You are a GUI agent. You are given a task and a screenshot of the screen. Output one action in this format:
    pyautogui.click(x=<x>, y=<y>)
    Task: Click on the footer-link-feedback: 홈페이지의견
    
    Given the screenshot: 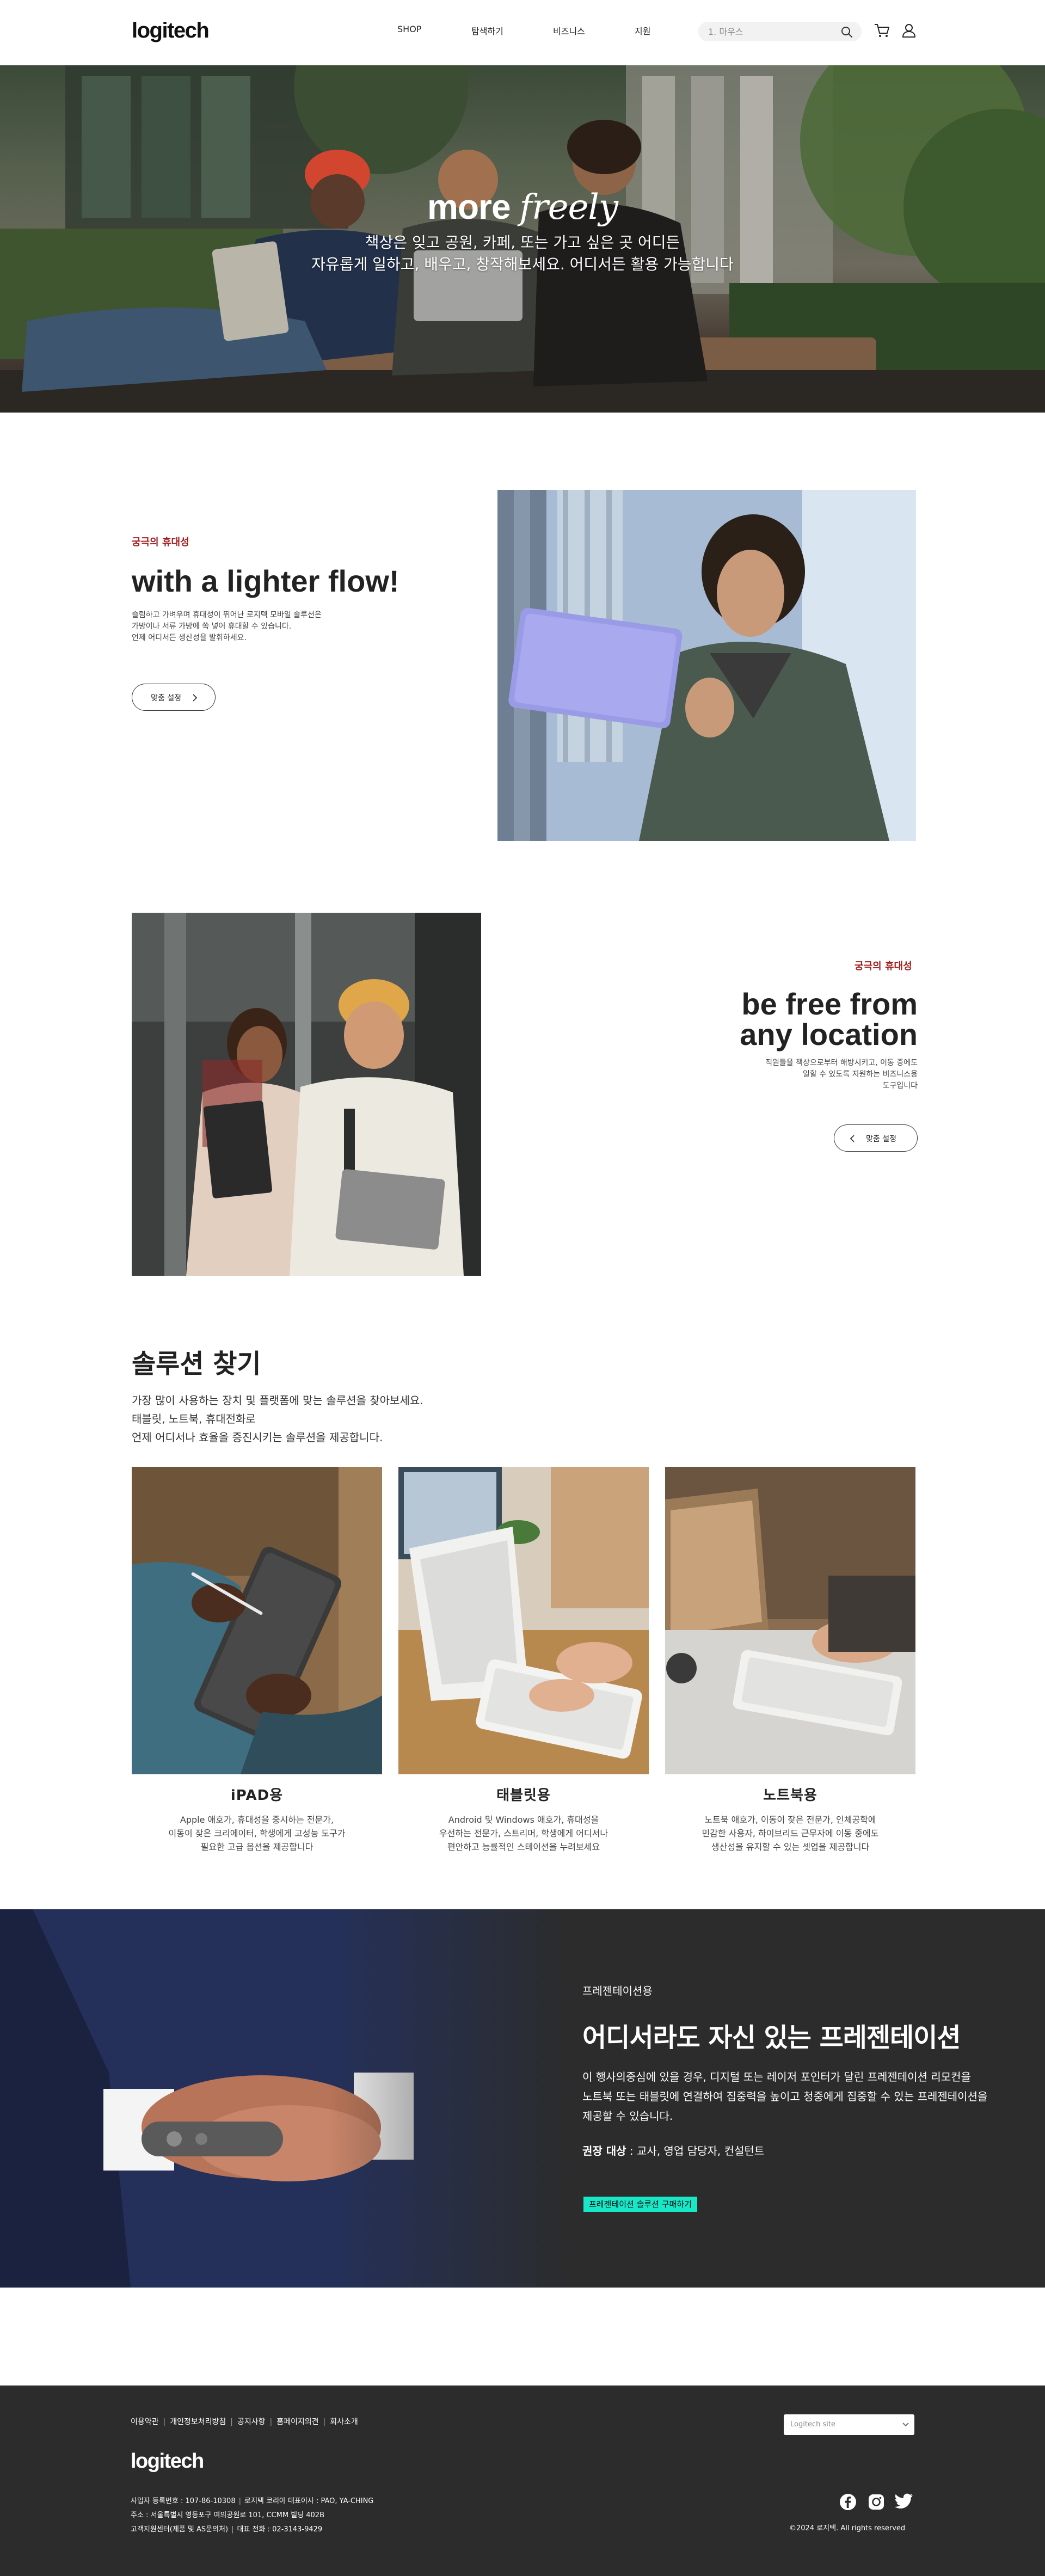 What is the action you would take?
    pyautogui.click(x=297, y=2422)
    